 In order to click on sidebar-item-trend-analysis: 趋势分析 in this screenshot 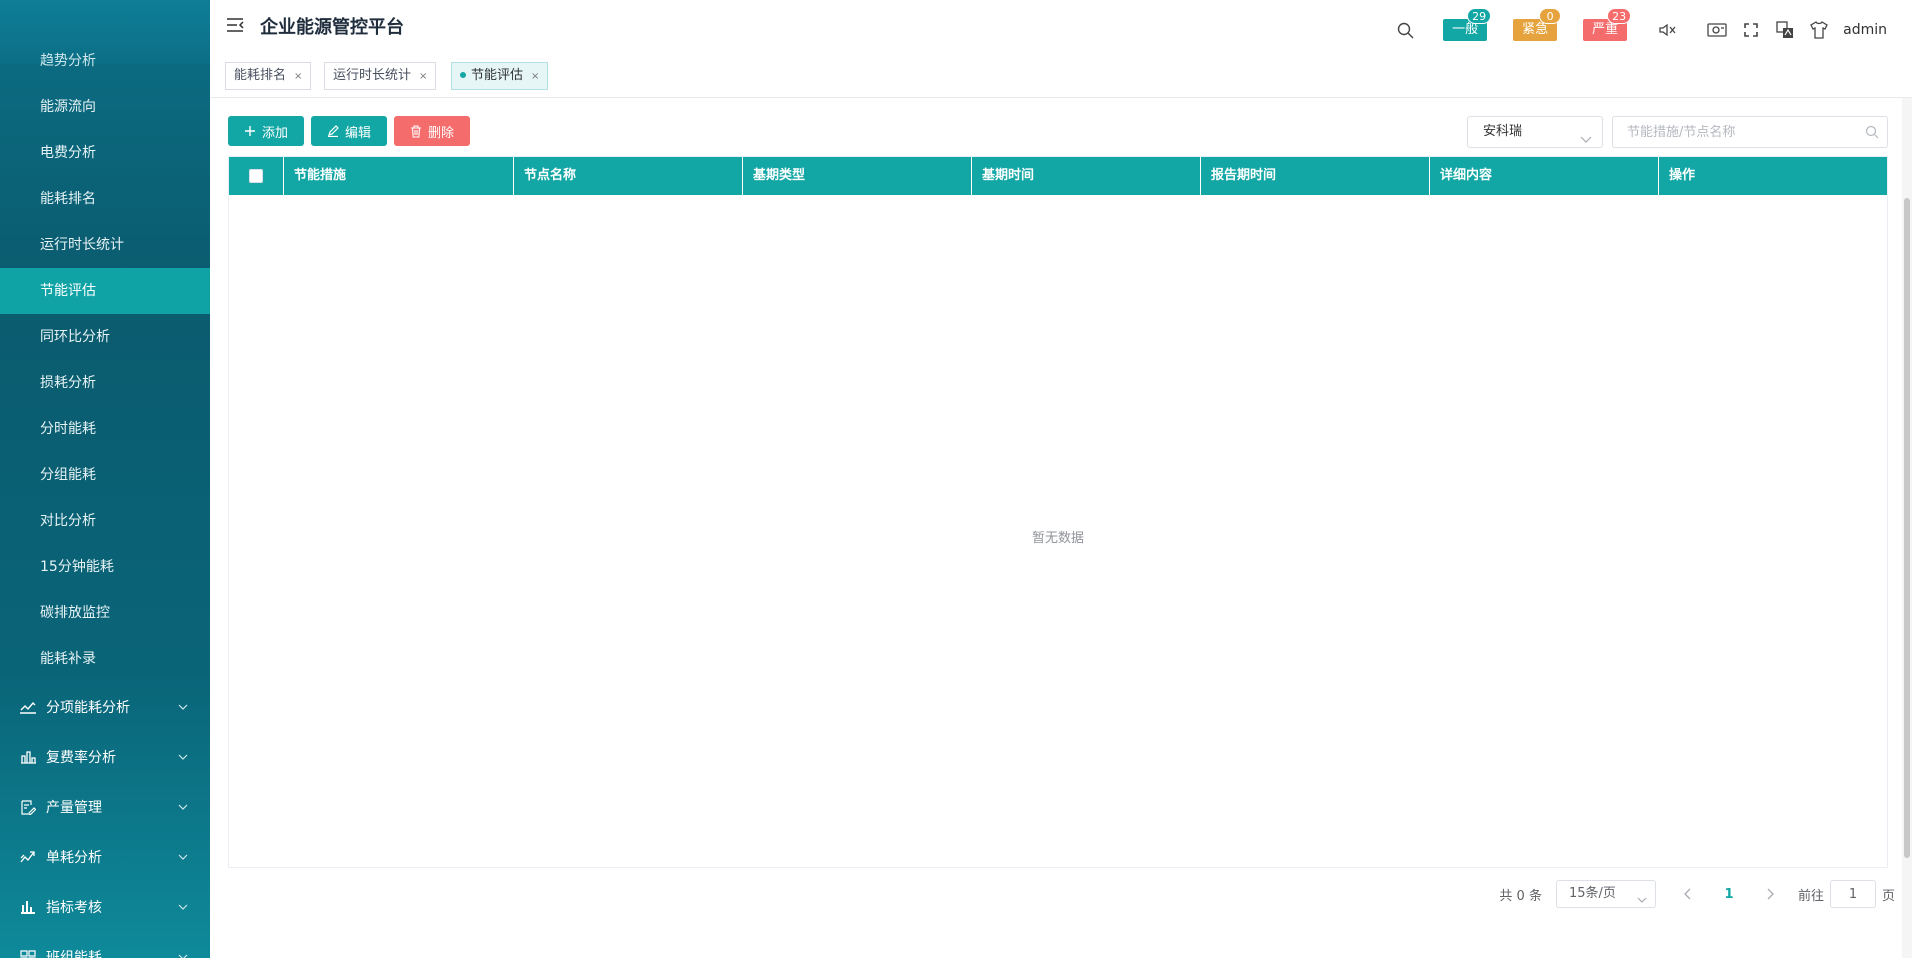, I will do `click(68, 60)`.